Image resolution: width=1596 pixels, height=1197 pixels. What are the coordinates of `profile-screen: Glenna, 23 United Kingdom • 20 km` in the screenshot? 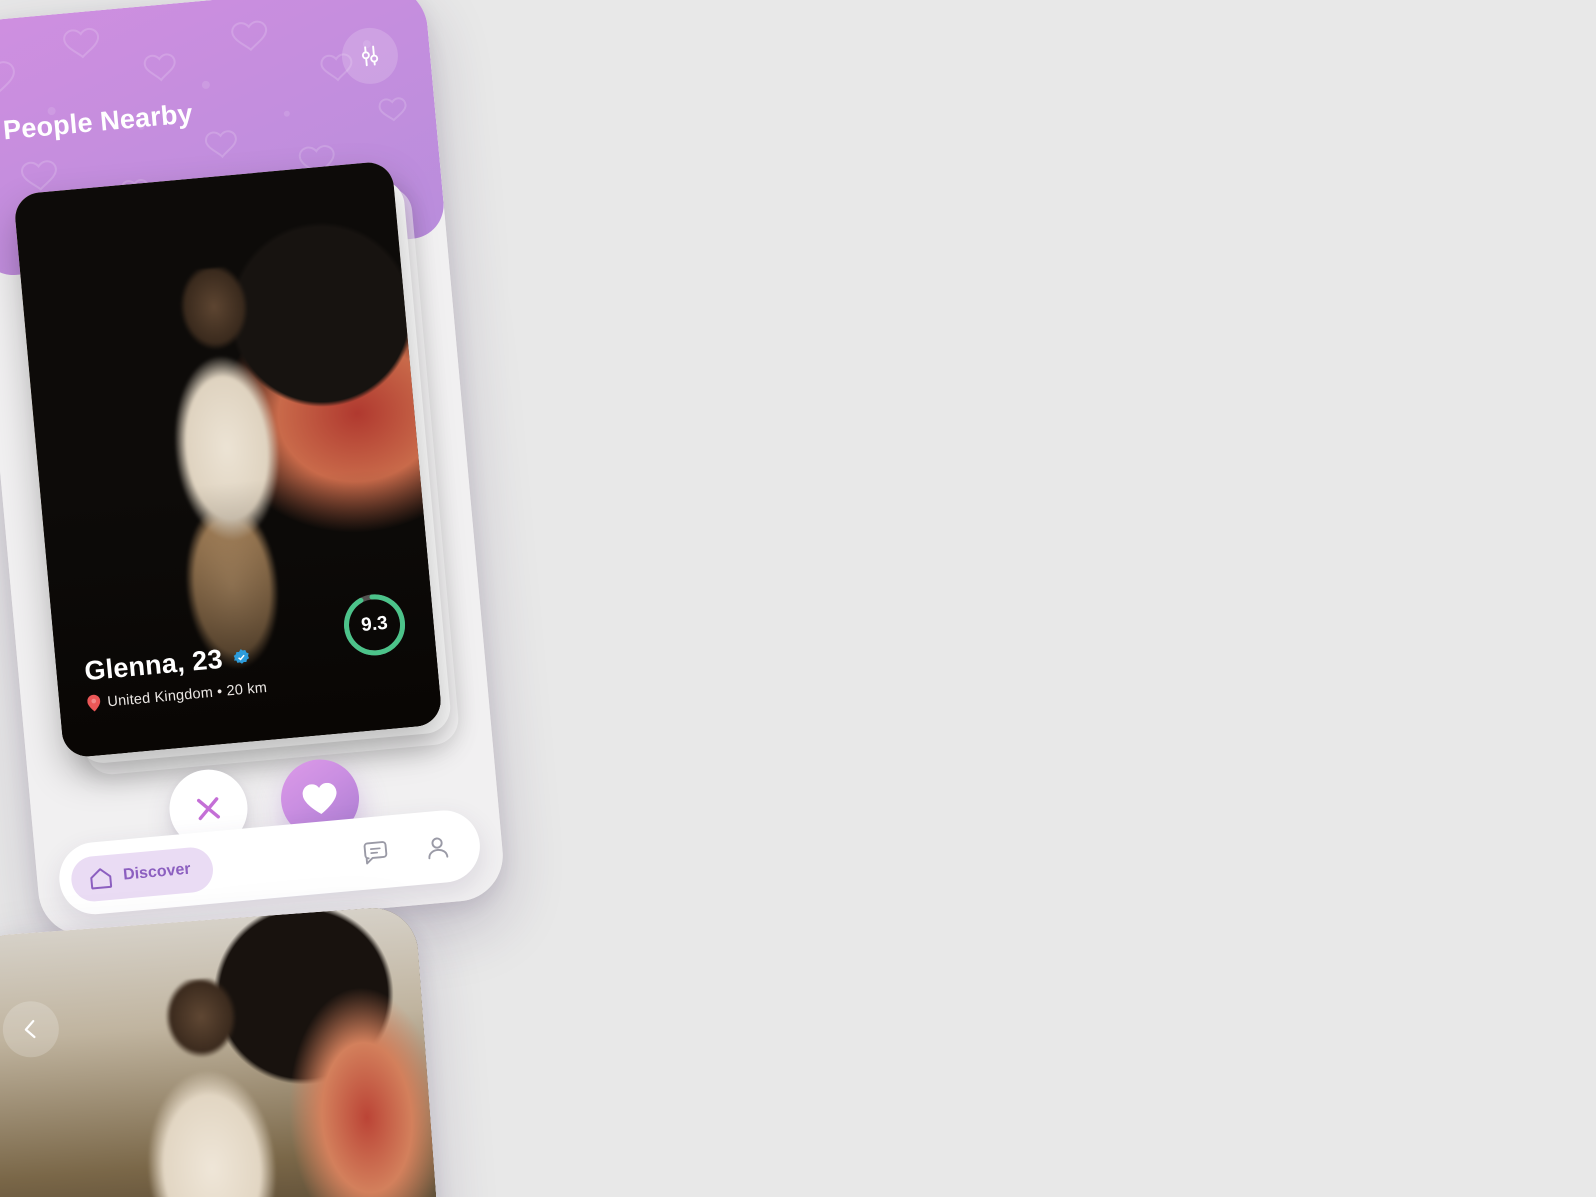 It's located at (244, 1050).